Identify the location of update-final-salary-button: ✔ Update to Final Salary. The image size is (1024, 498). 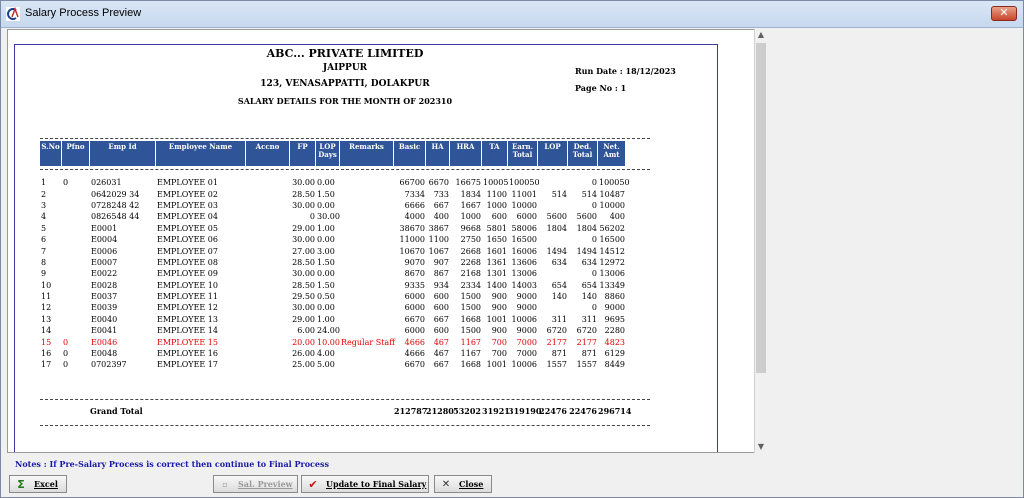
(365, 484).